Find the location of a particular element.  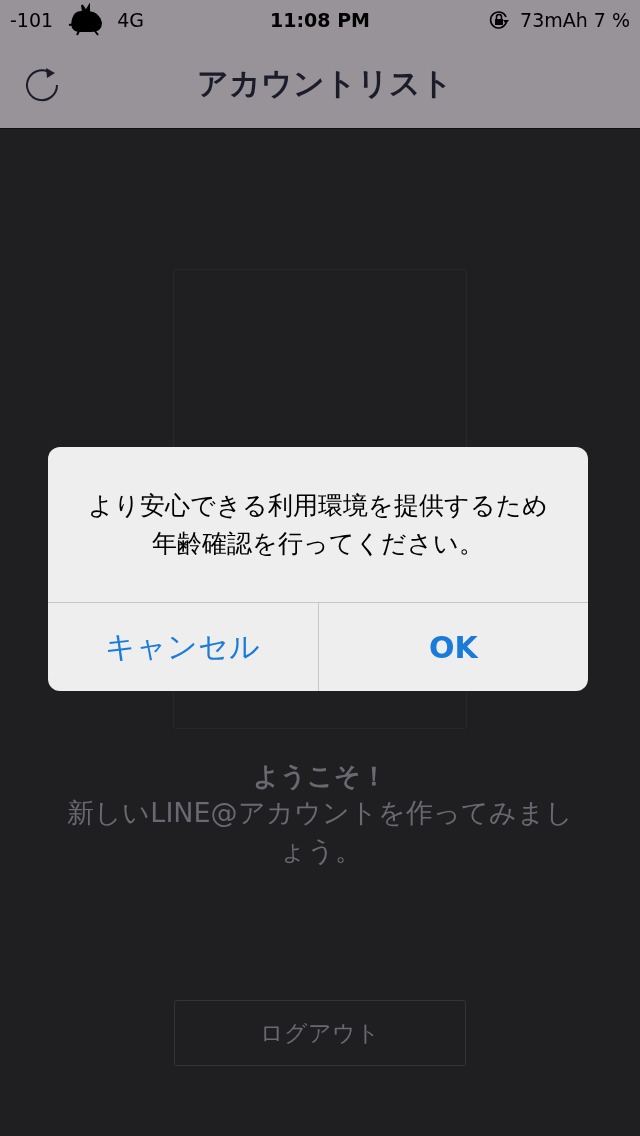

welcome-title: ようこそ！ is located at coordinates (320, 776).